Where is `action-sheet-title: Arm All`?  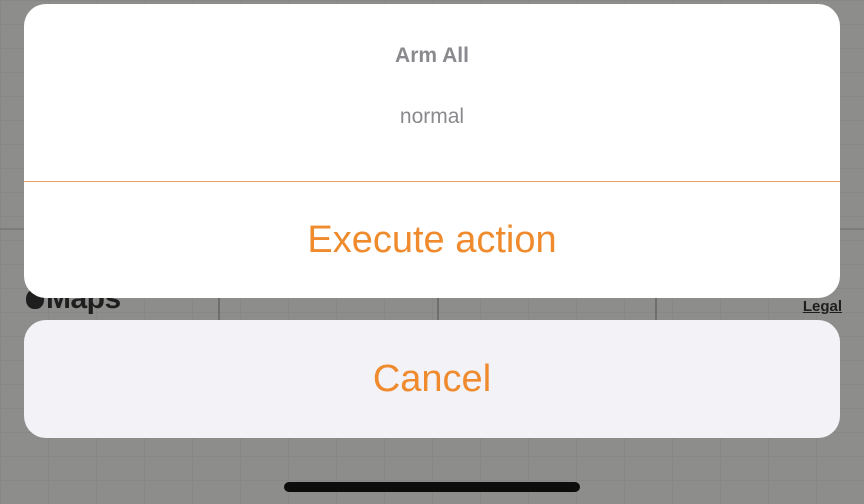
action-sheet-title: Arm All is located at coordinates (432, 55).